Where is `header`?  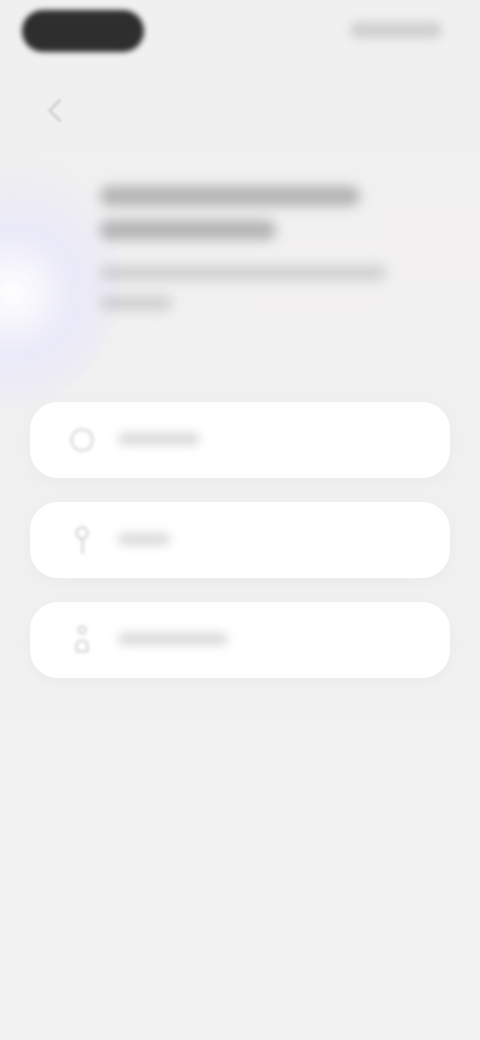 header is located at coordinates (250, 251).